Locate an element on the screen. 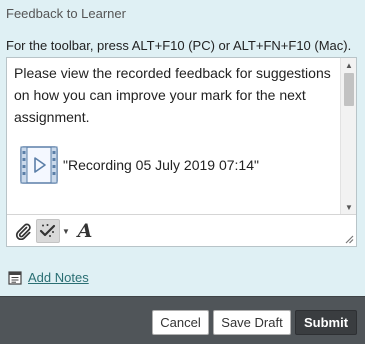  submit-button: Submit is located at coordinates (326, 322).